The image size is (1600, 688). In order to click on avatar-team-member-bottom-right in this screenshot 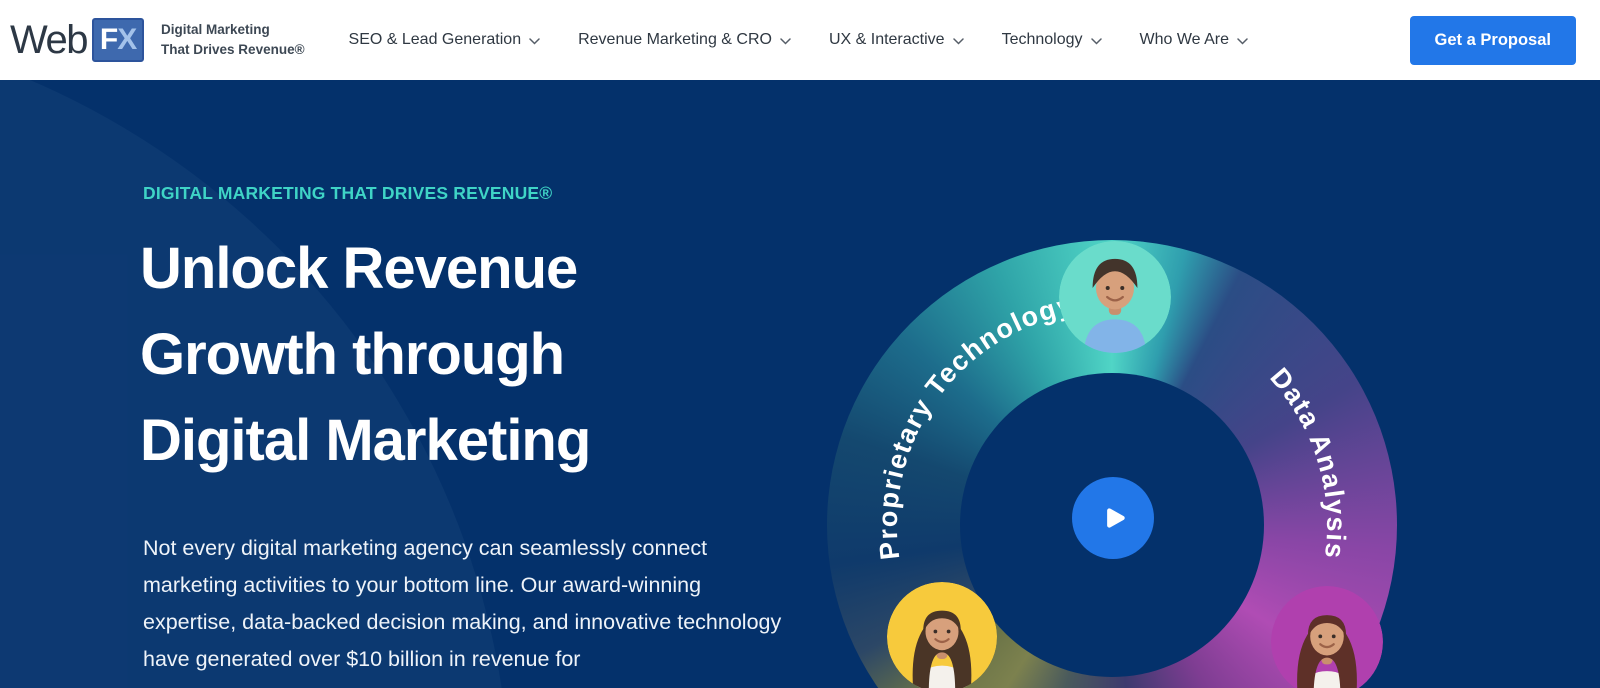, I will do `click(1327, 637)`.